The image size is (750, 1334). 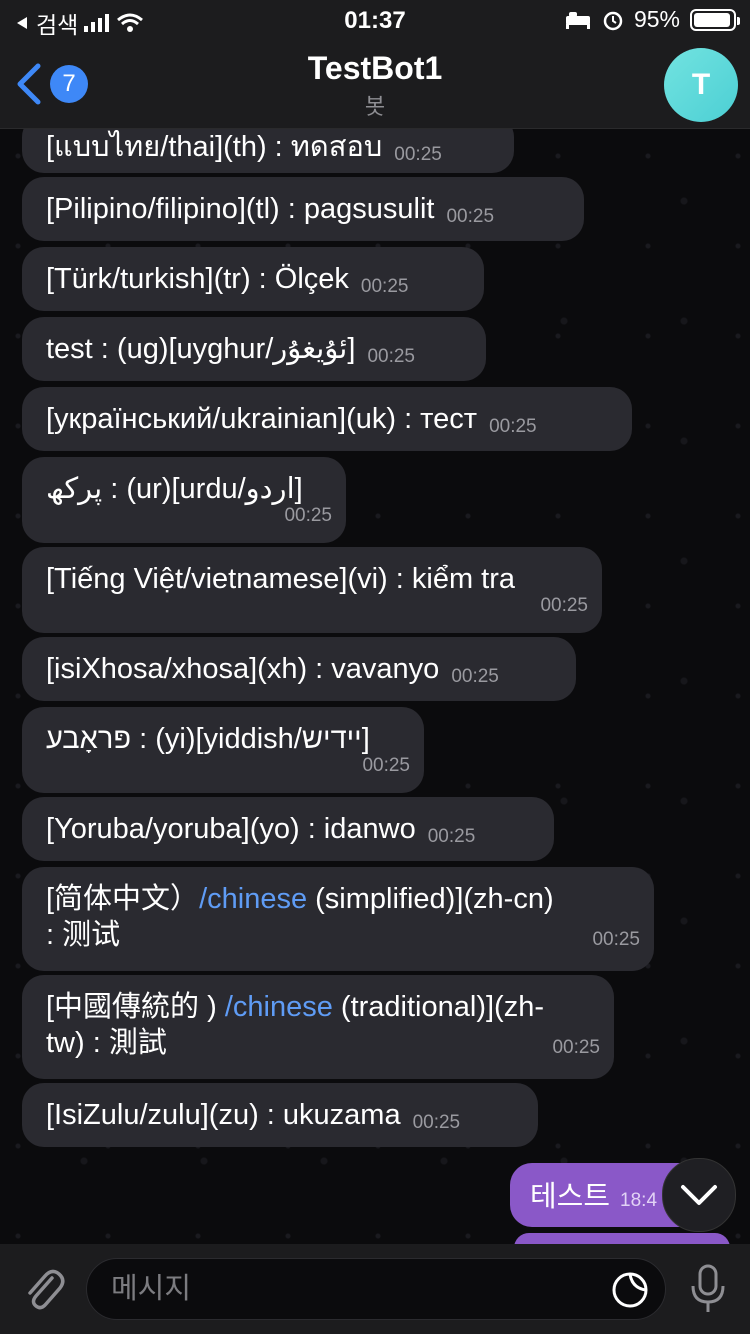 I want to click on message-text-part: (traditional)](zh-, so click(x=438, y=1007).